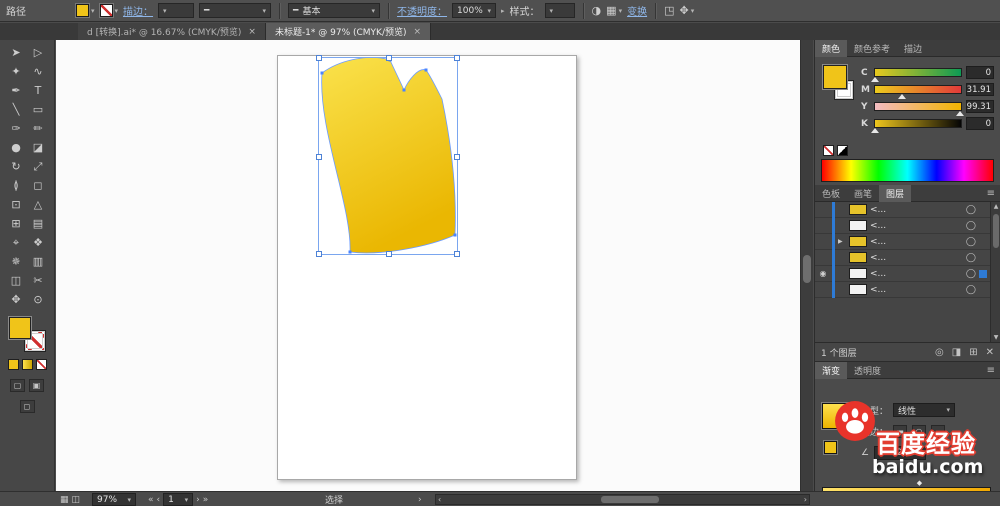 This screenshot has width=1000, height=506. What do you see at coordinates (872, 48) in the screenshot?
I see `panel-tab: 颜色参考` at bounding box center [872, 48].